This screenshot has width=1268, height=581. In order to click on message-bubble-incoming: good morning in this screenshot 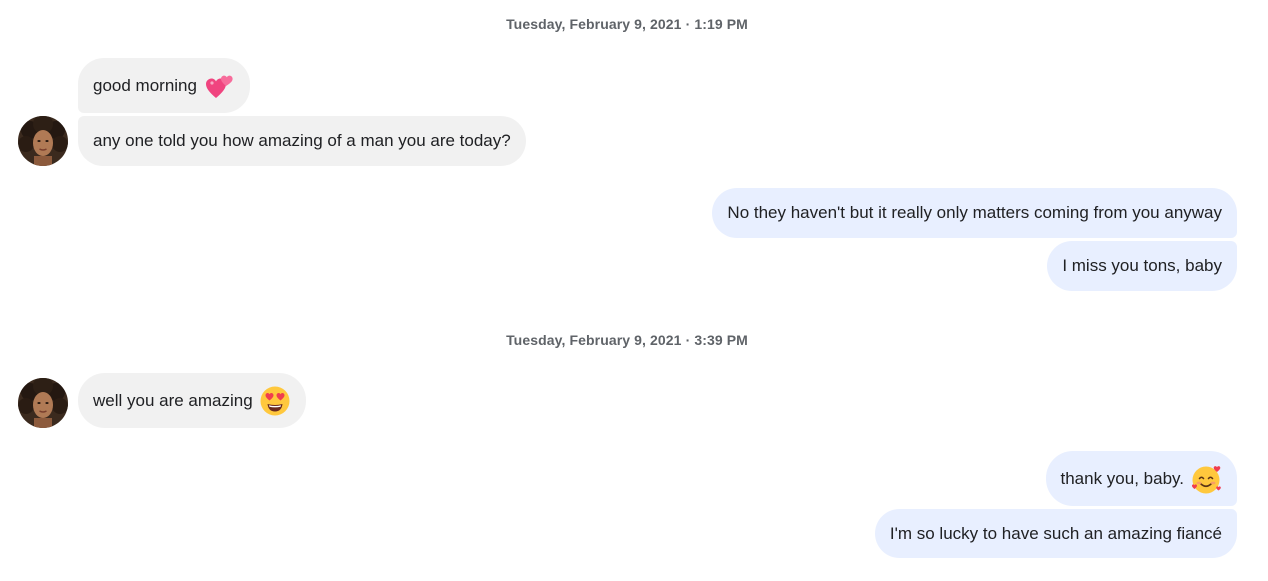, I will do `click(164, 85)`.